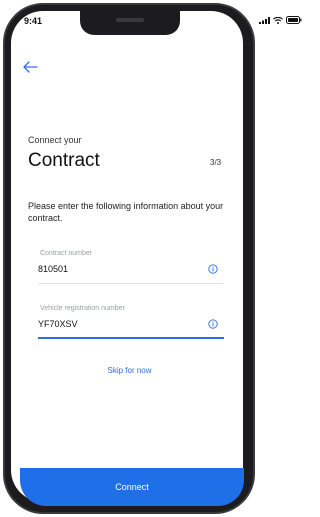  What do you see at coordinates (130, 20) in the screenshot?
I see `speaker-grille` at bounding box center [130, 20].